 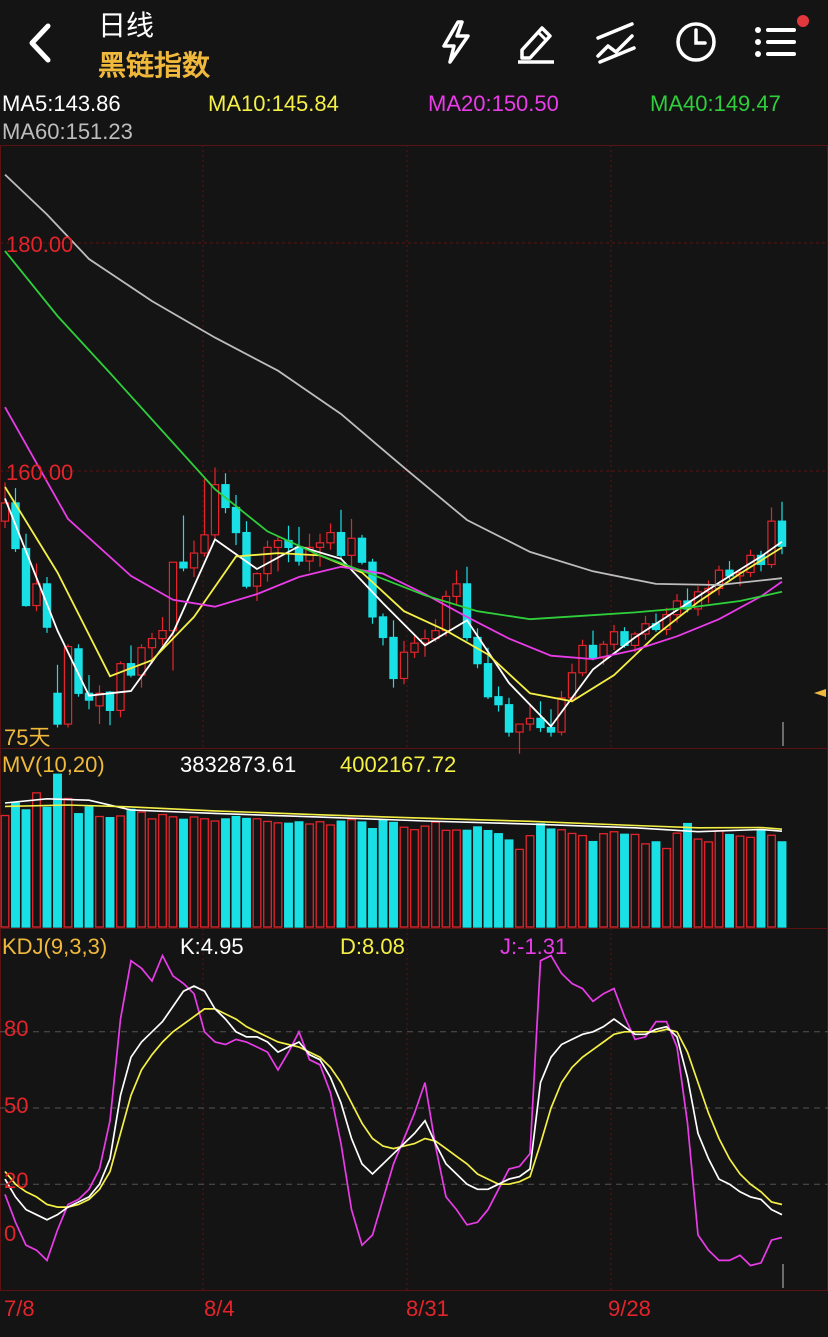 What do you see at coordinates (40, 472) in the screenshot?
I see `price-label-160: 160.00` at bounding box center [40, 472].